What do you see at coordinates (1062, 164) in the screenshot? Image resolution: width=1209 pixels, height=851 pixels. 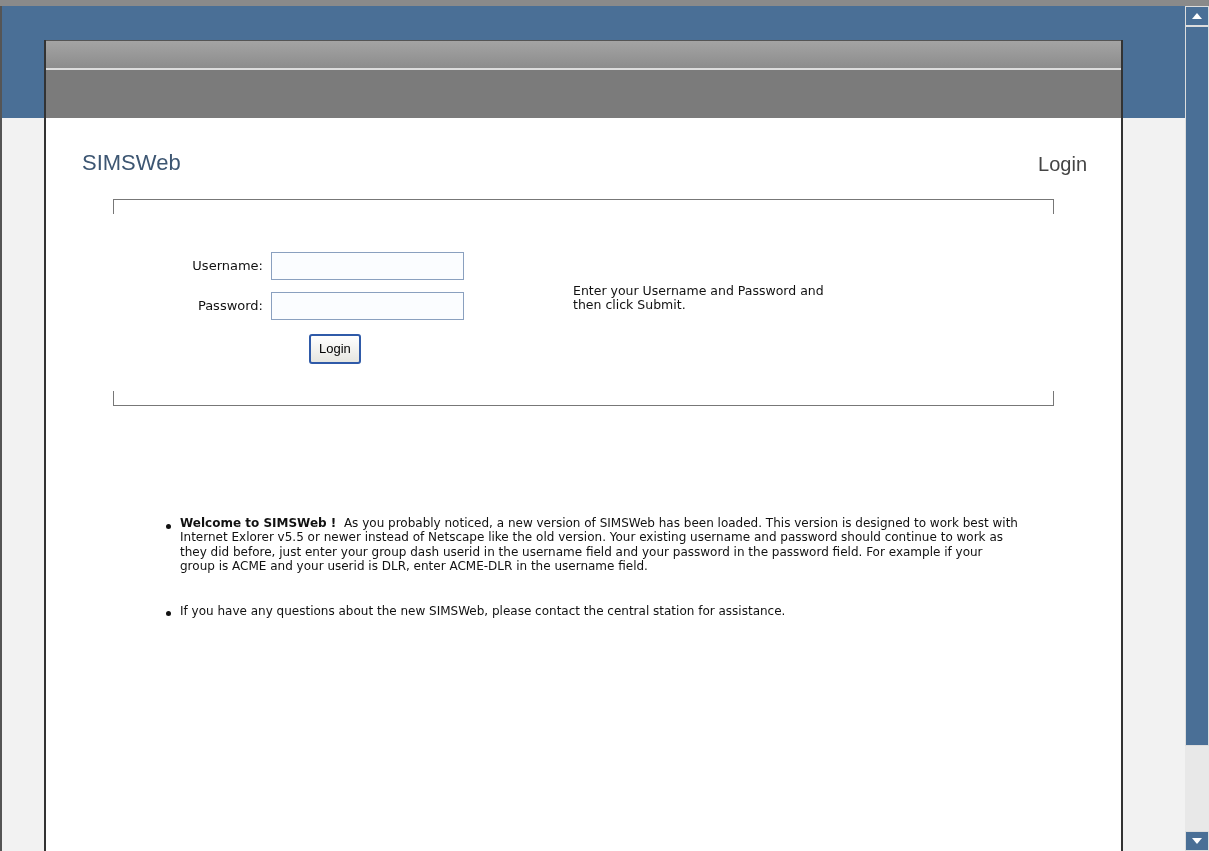 I see `page-title: Login` at bounding box center [1062, 164].